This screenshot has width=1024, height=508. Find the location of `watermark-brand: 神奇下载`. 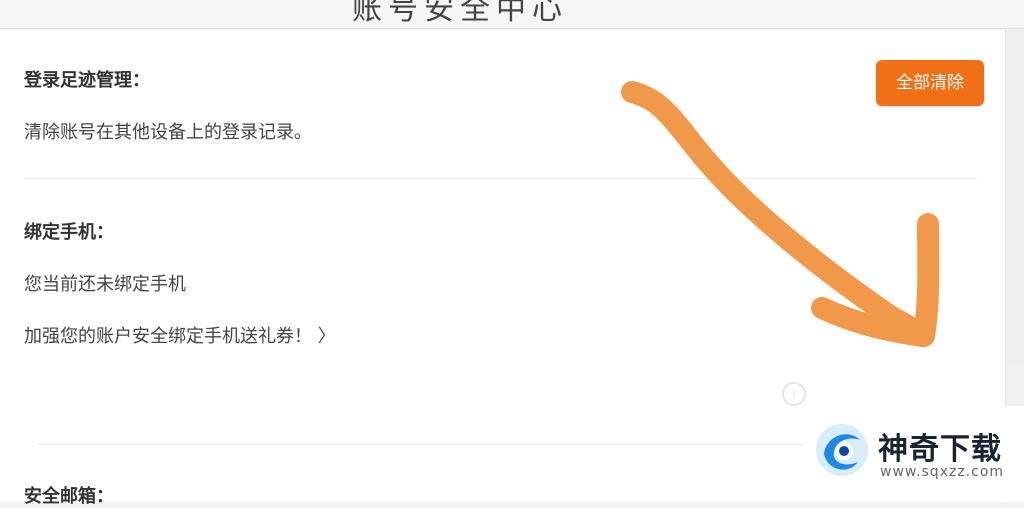

watermark-brand: 神奇下载 is located at coordinates (940, 449).